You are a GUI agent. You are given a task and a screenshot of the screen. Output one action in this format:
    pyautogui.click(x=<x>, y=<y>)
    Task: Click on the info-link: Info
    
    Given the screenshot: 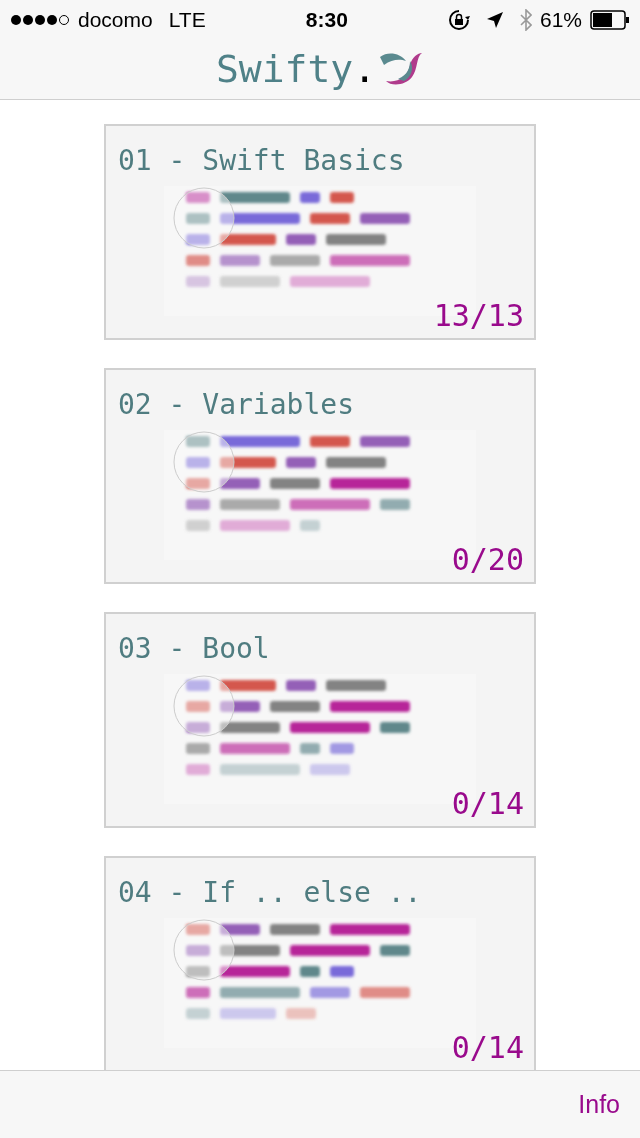 What is the action you would take?
    pyautogui.click(x=599, y=1104)
    